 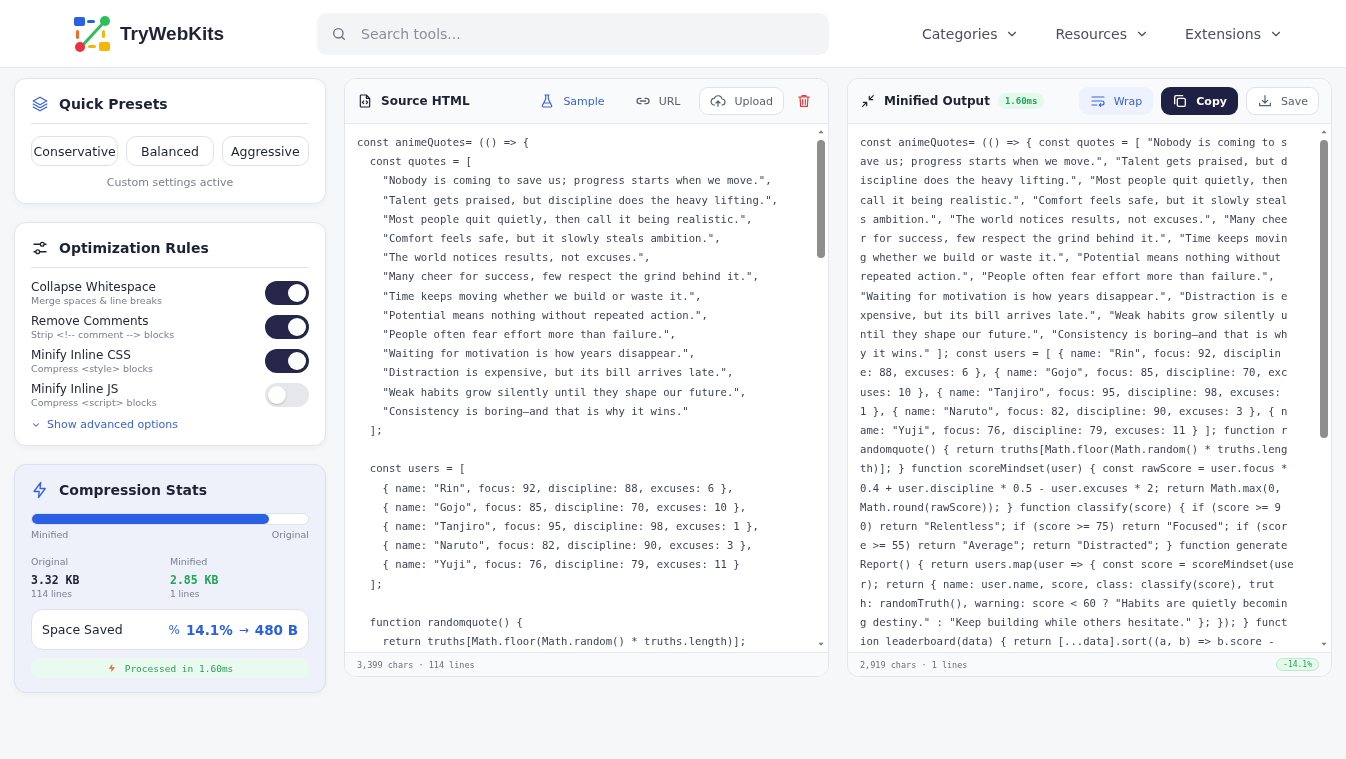 What do you see at coordinates (174, 629) in the screenshot?
I see `percent-icon: %` at bounding box center [174, 629].